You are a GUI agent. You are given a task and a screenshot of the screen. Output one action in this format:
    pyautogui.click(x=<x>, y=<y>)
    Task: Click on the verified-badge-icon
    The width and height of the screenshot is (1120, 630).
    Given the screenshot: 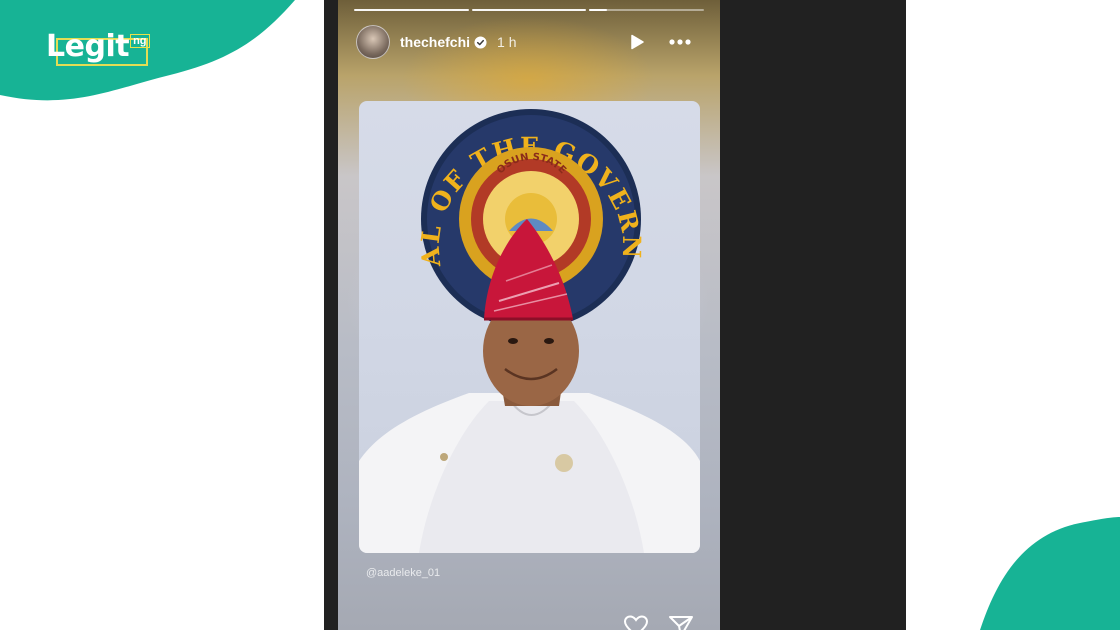 What is the action you would take?
    pyautogui.click(x=480, y=42)
    